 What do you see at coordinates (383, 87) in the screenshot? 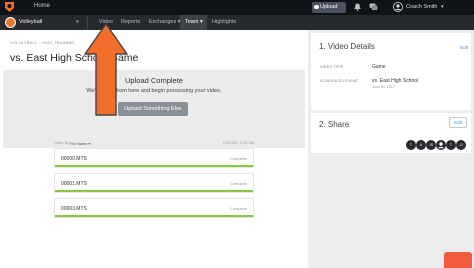
I see `scheduled-event-date: June 30, 2017` at bounding box center [383, 87].